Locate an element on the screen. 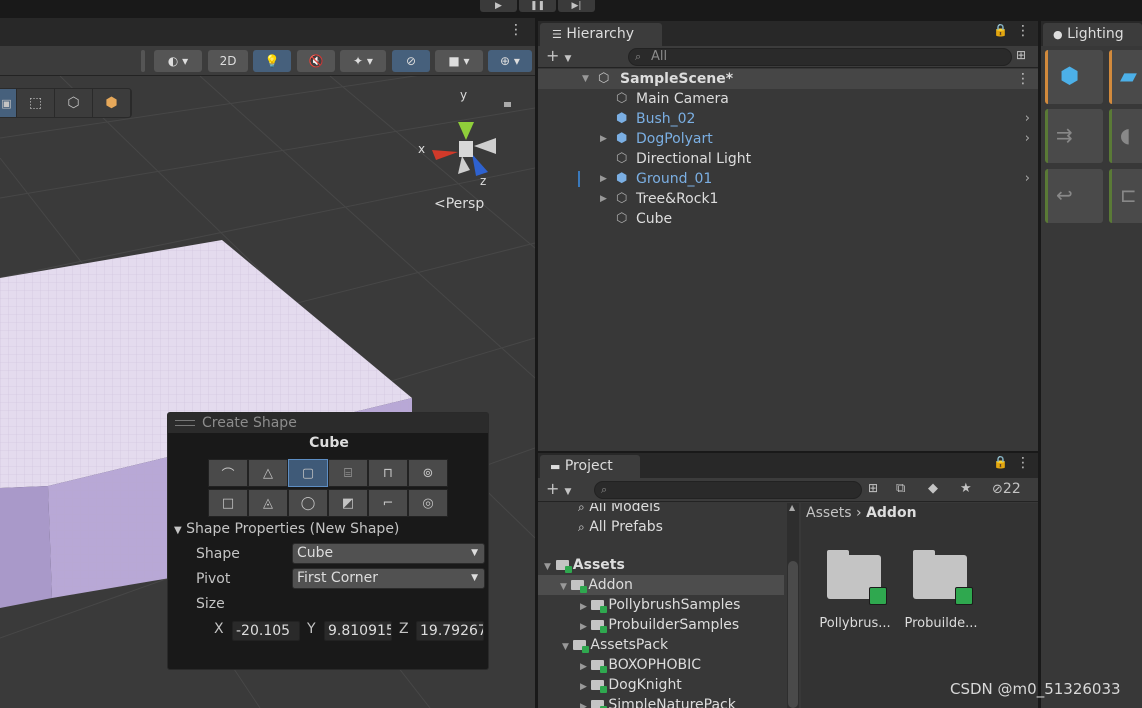 The width and height of the screenshot is (1142, 708). shape-properties-foldout: ▼ Shape Properties (New Shape) is located at coordinates (286, 529).